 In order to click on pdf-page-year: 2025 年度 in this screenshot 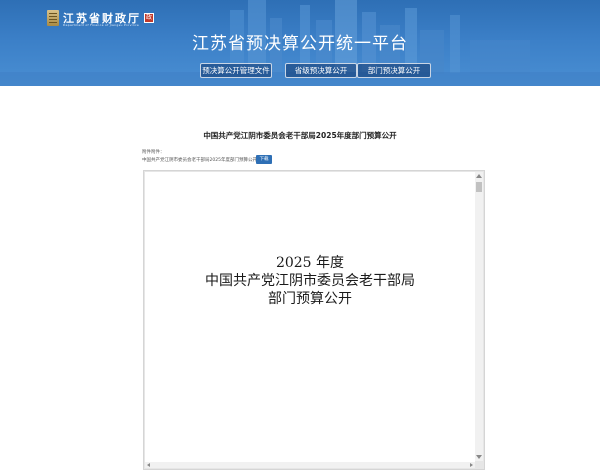, I will do `click(310, 263)`.